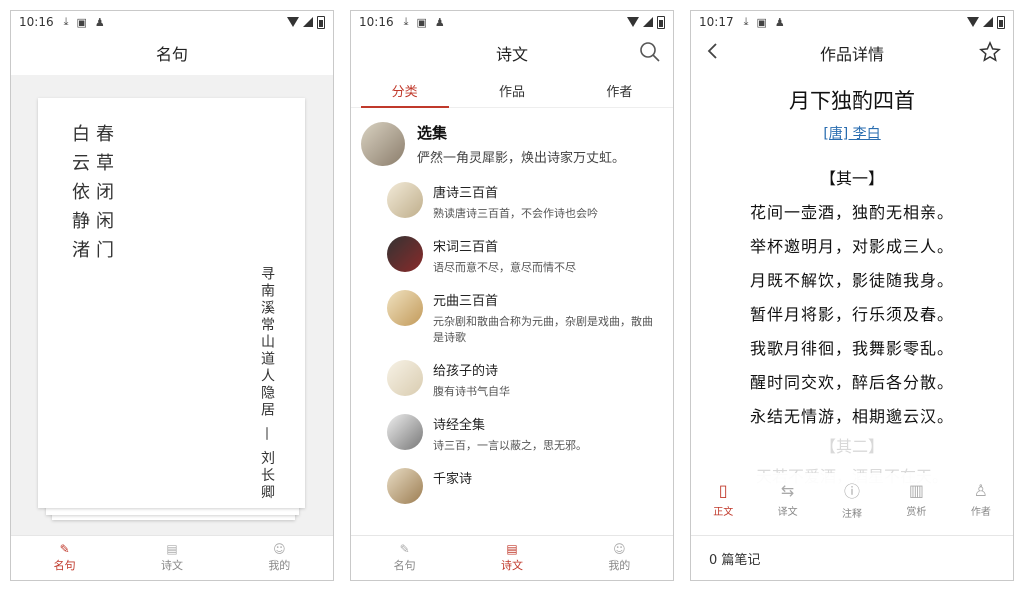 The width and height of the screenshot is (1024, 591). I want to click on translate-icon: ⇆, so click(787, 490).